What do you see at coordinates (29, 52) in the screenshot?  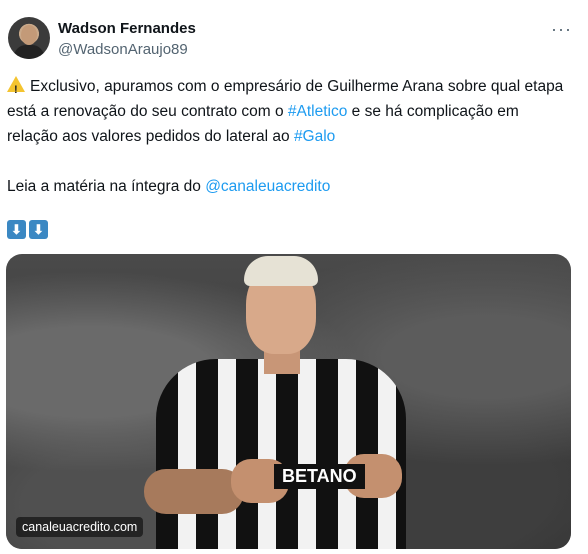 I see `avatar-shirt` at bounding box center [29, 52].